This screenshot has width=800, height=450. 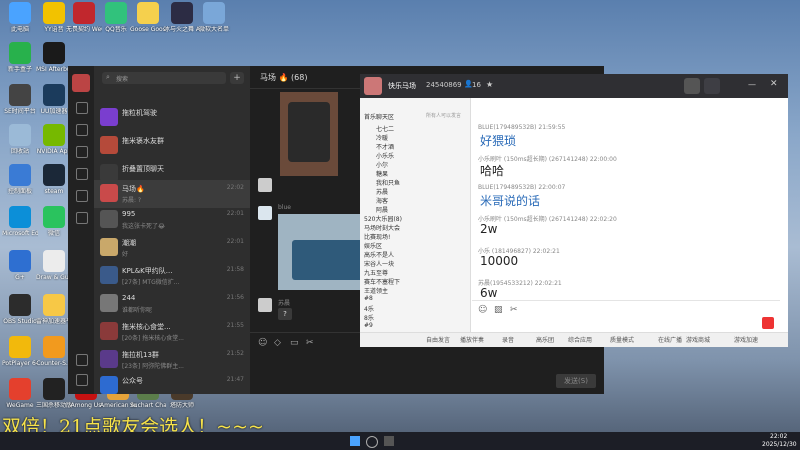 I want to click on phone-icon, so click(x=82, y=360).